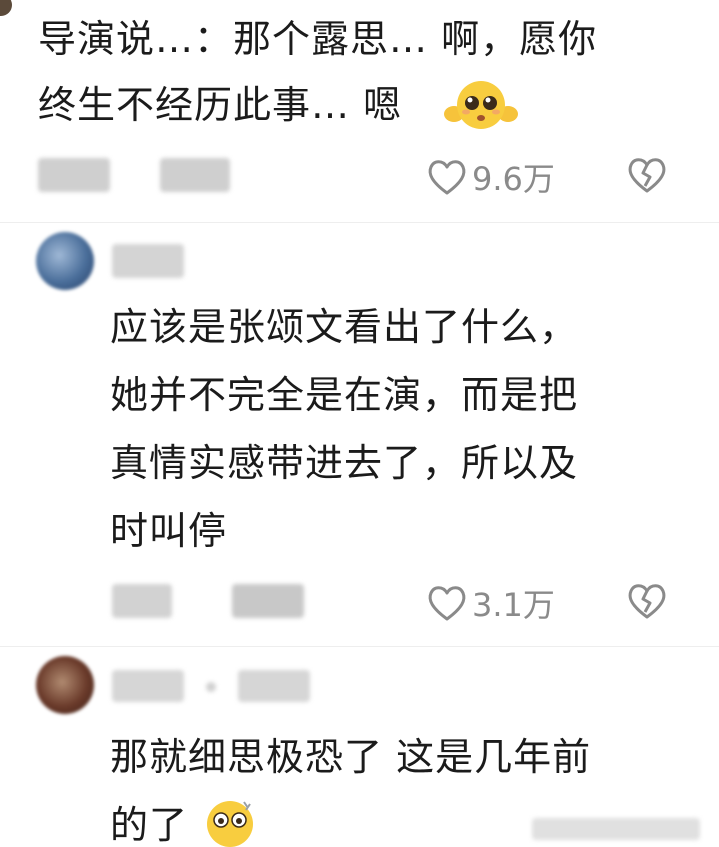 The width and height of the screenshot is (719, 847). Describe the element at coordinates (195, 175) in the screenshot. I see `time-label` at that location.